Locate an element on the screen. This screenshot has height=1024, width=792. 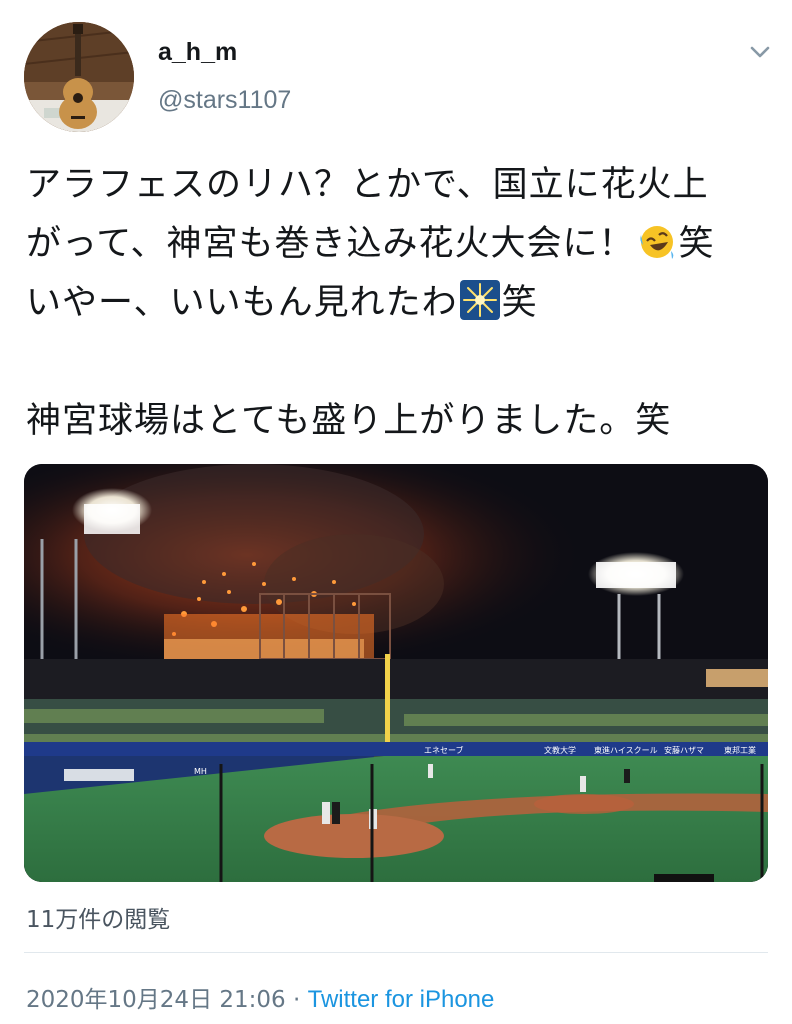
tweet-line: 神宮球場はとても盛り上がりました。笑 is located at coordinates (349, 421).